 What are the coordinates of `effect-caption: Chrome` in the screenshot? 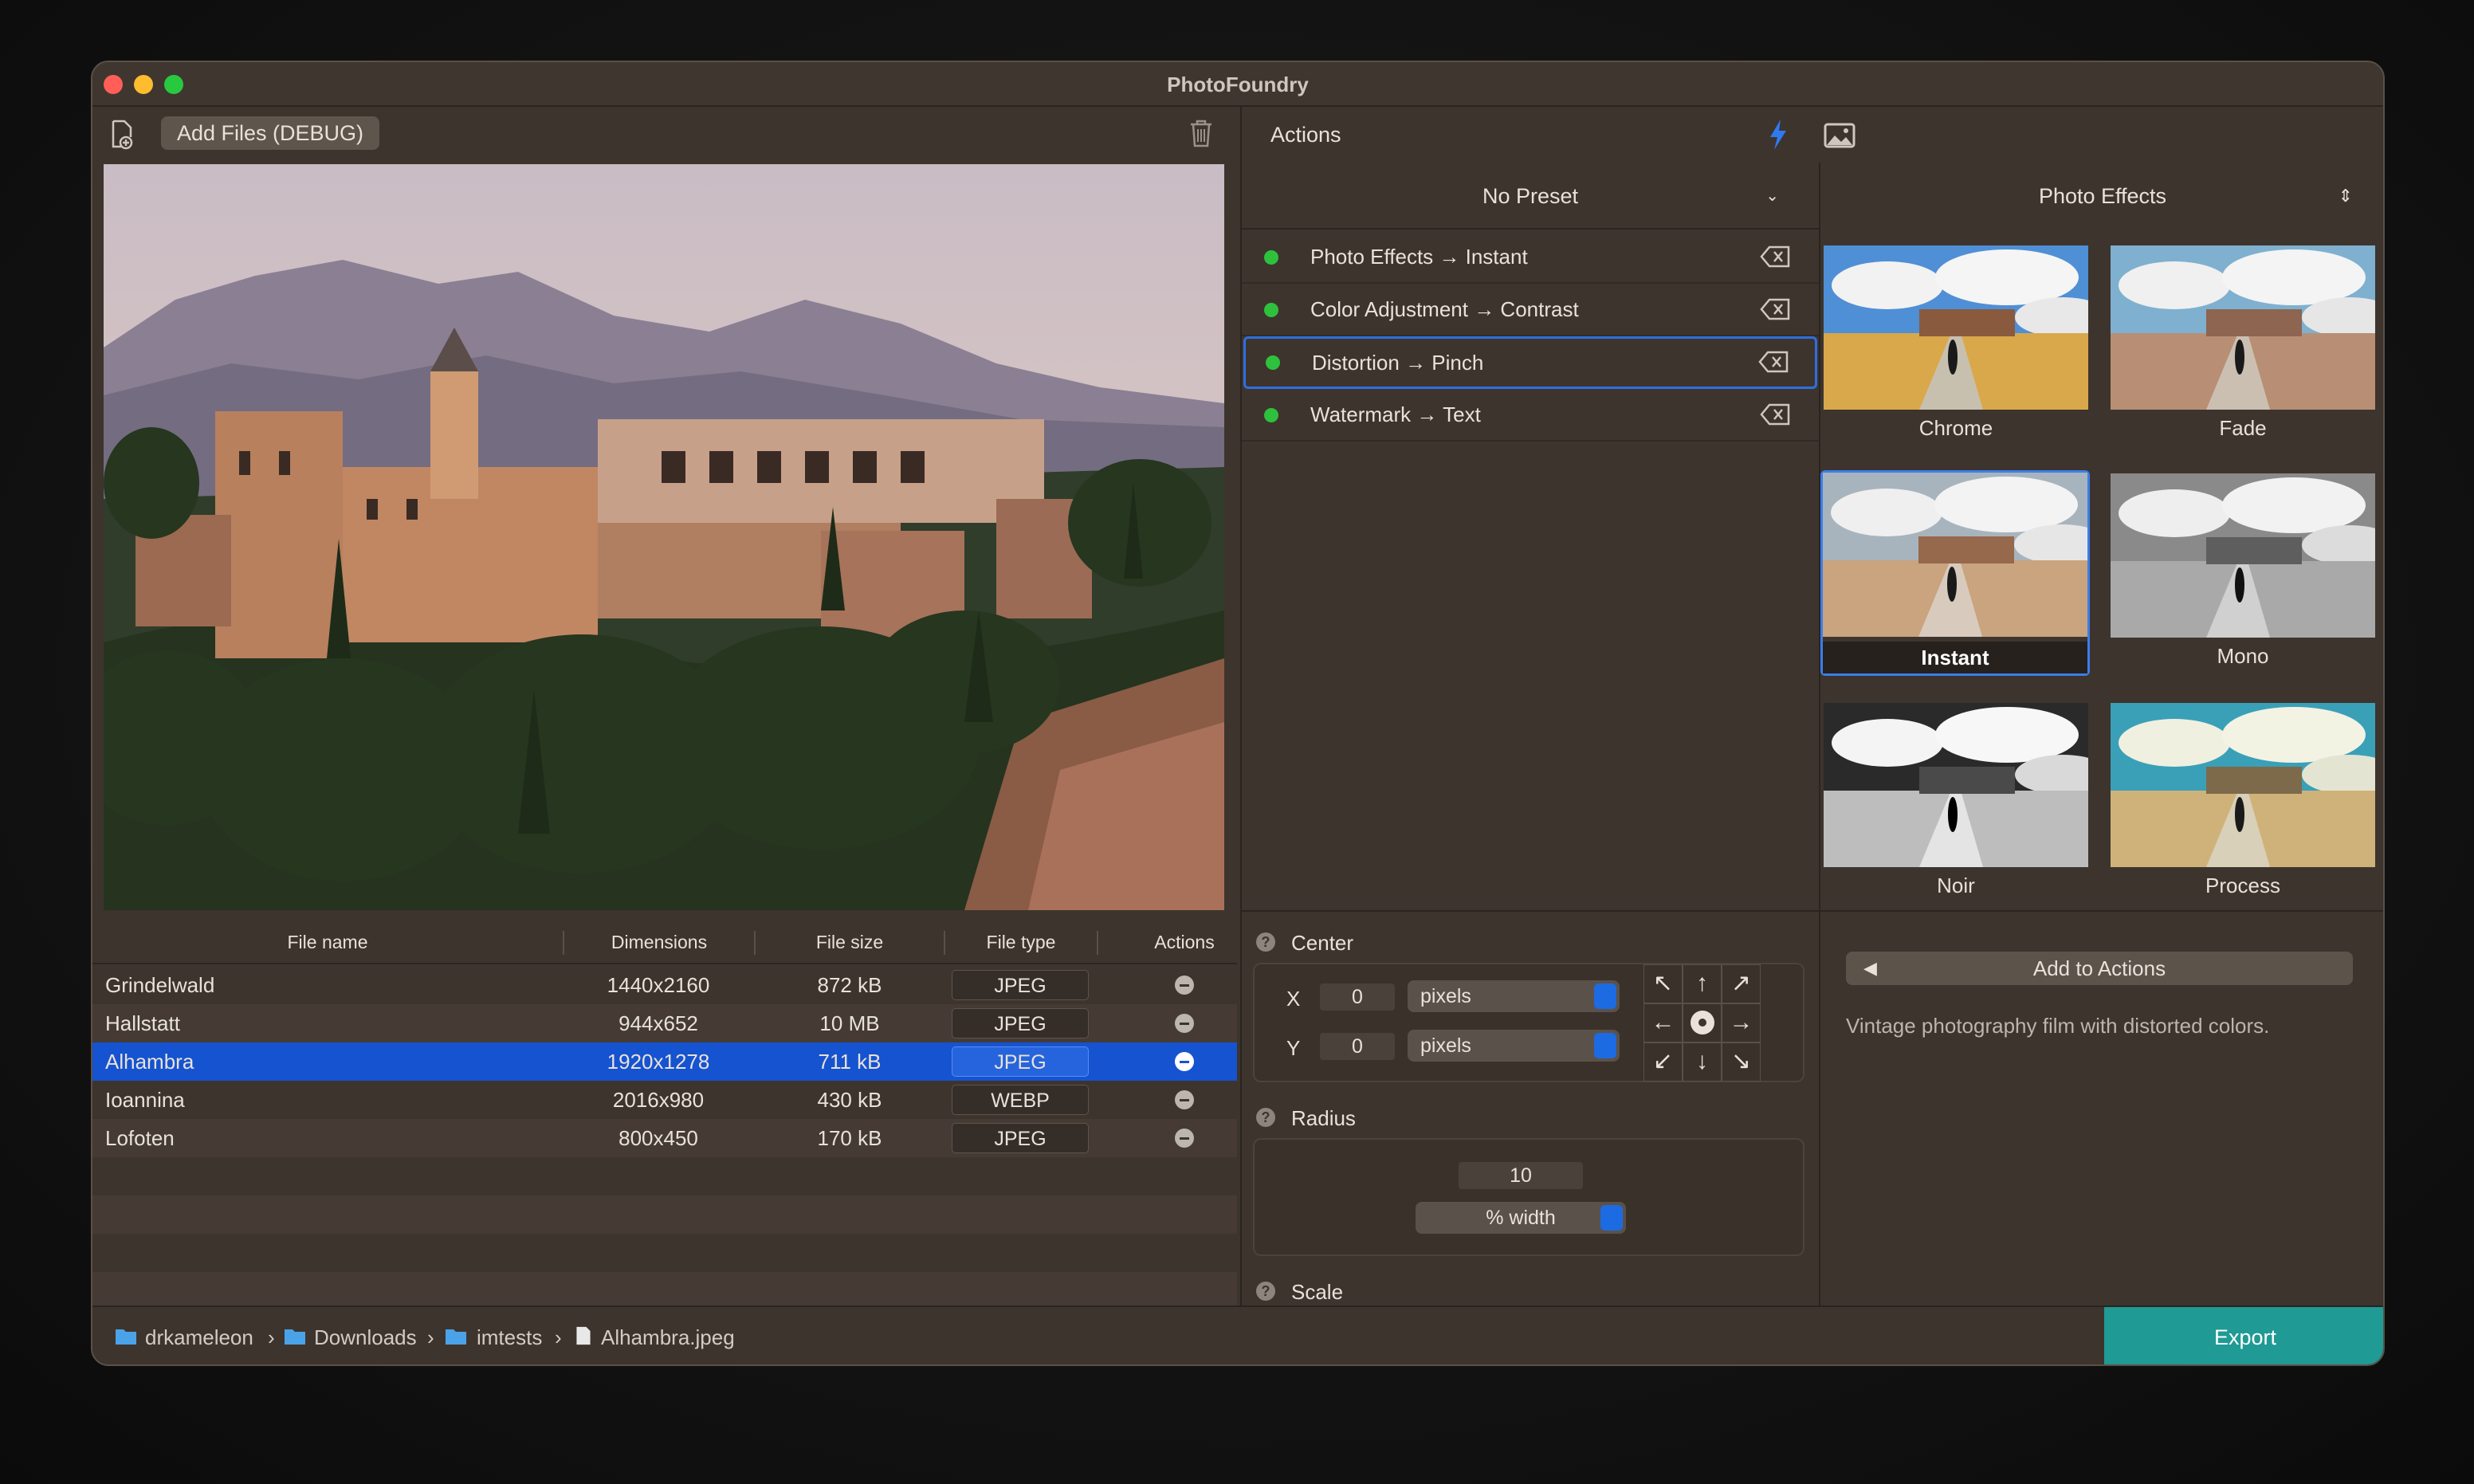 It's located at (1956, 428).